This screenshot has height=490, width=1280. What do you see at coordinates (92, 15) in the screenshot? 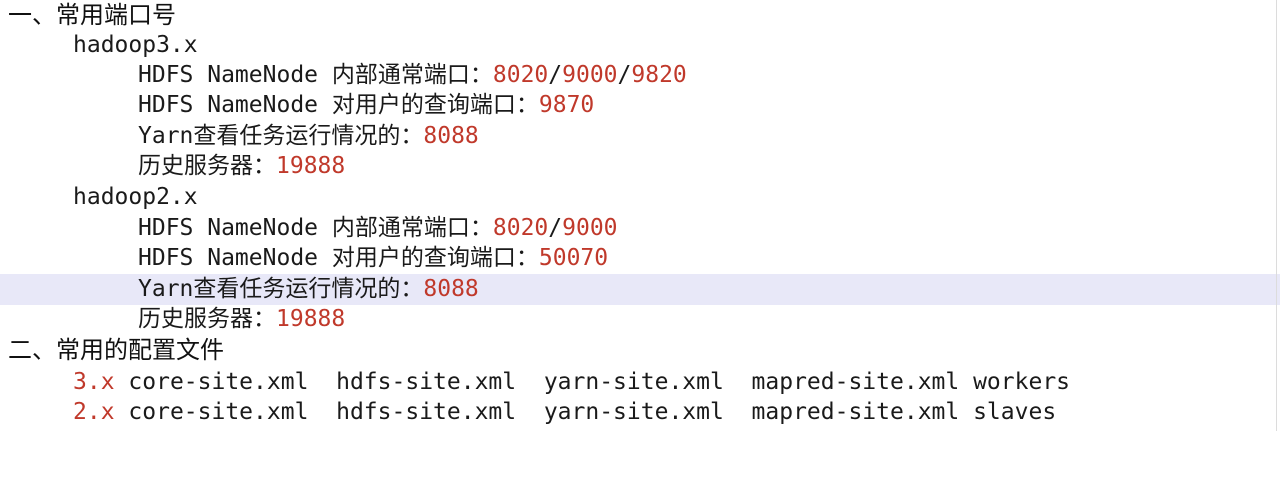
I see `section-title: 一、常用端口号` at bounding box center [92, 15].